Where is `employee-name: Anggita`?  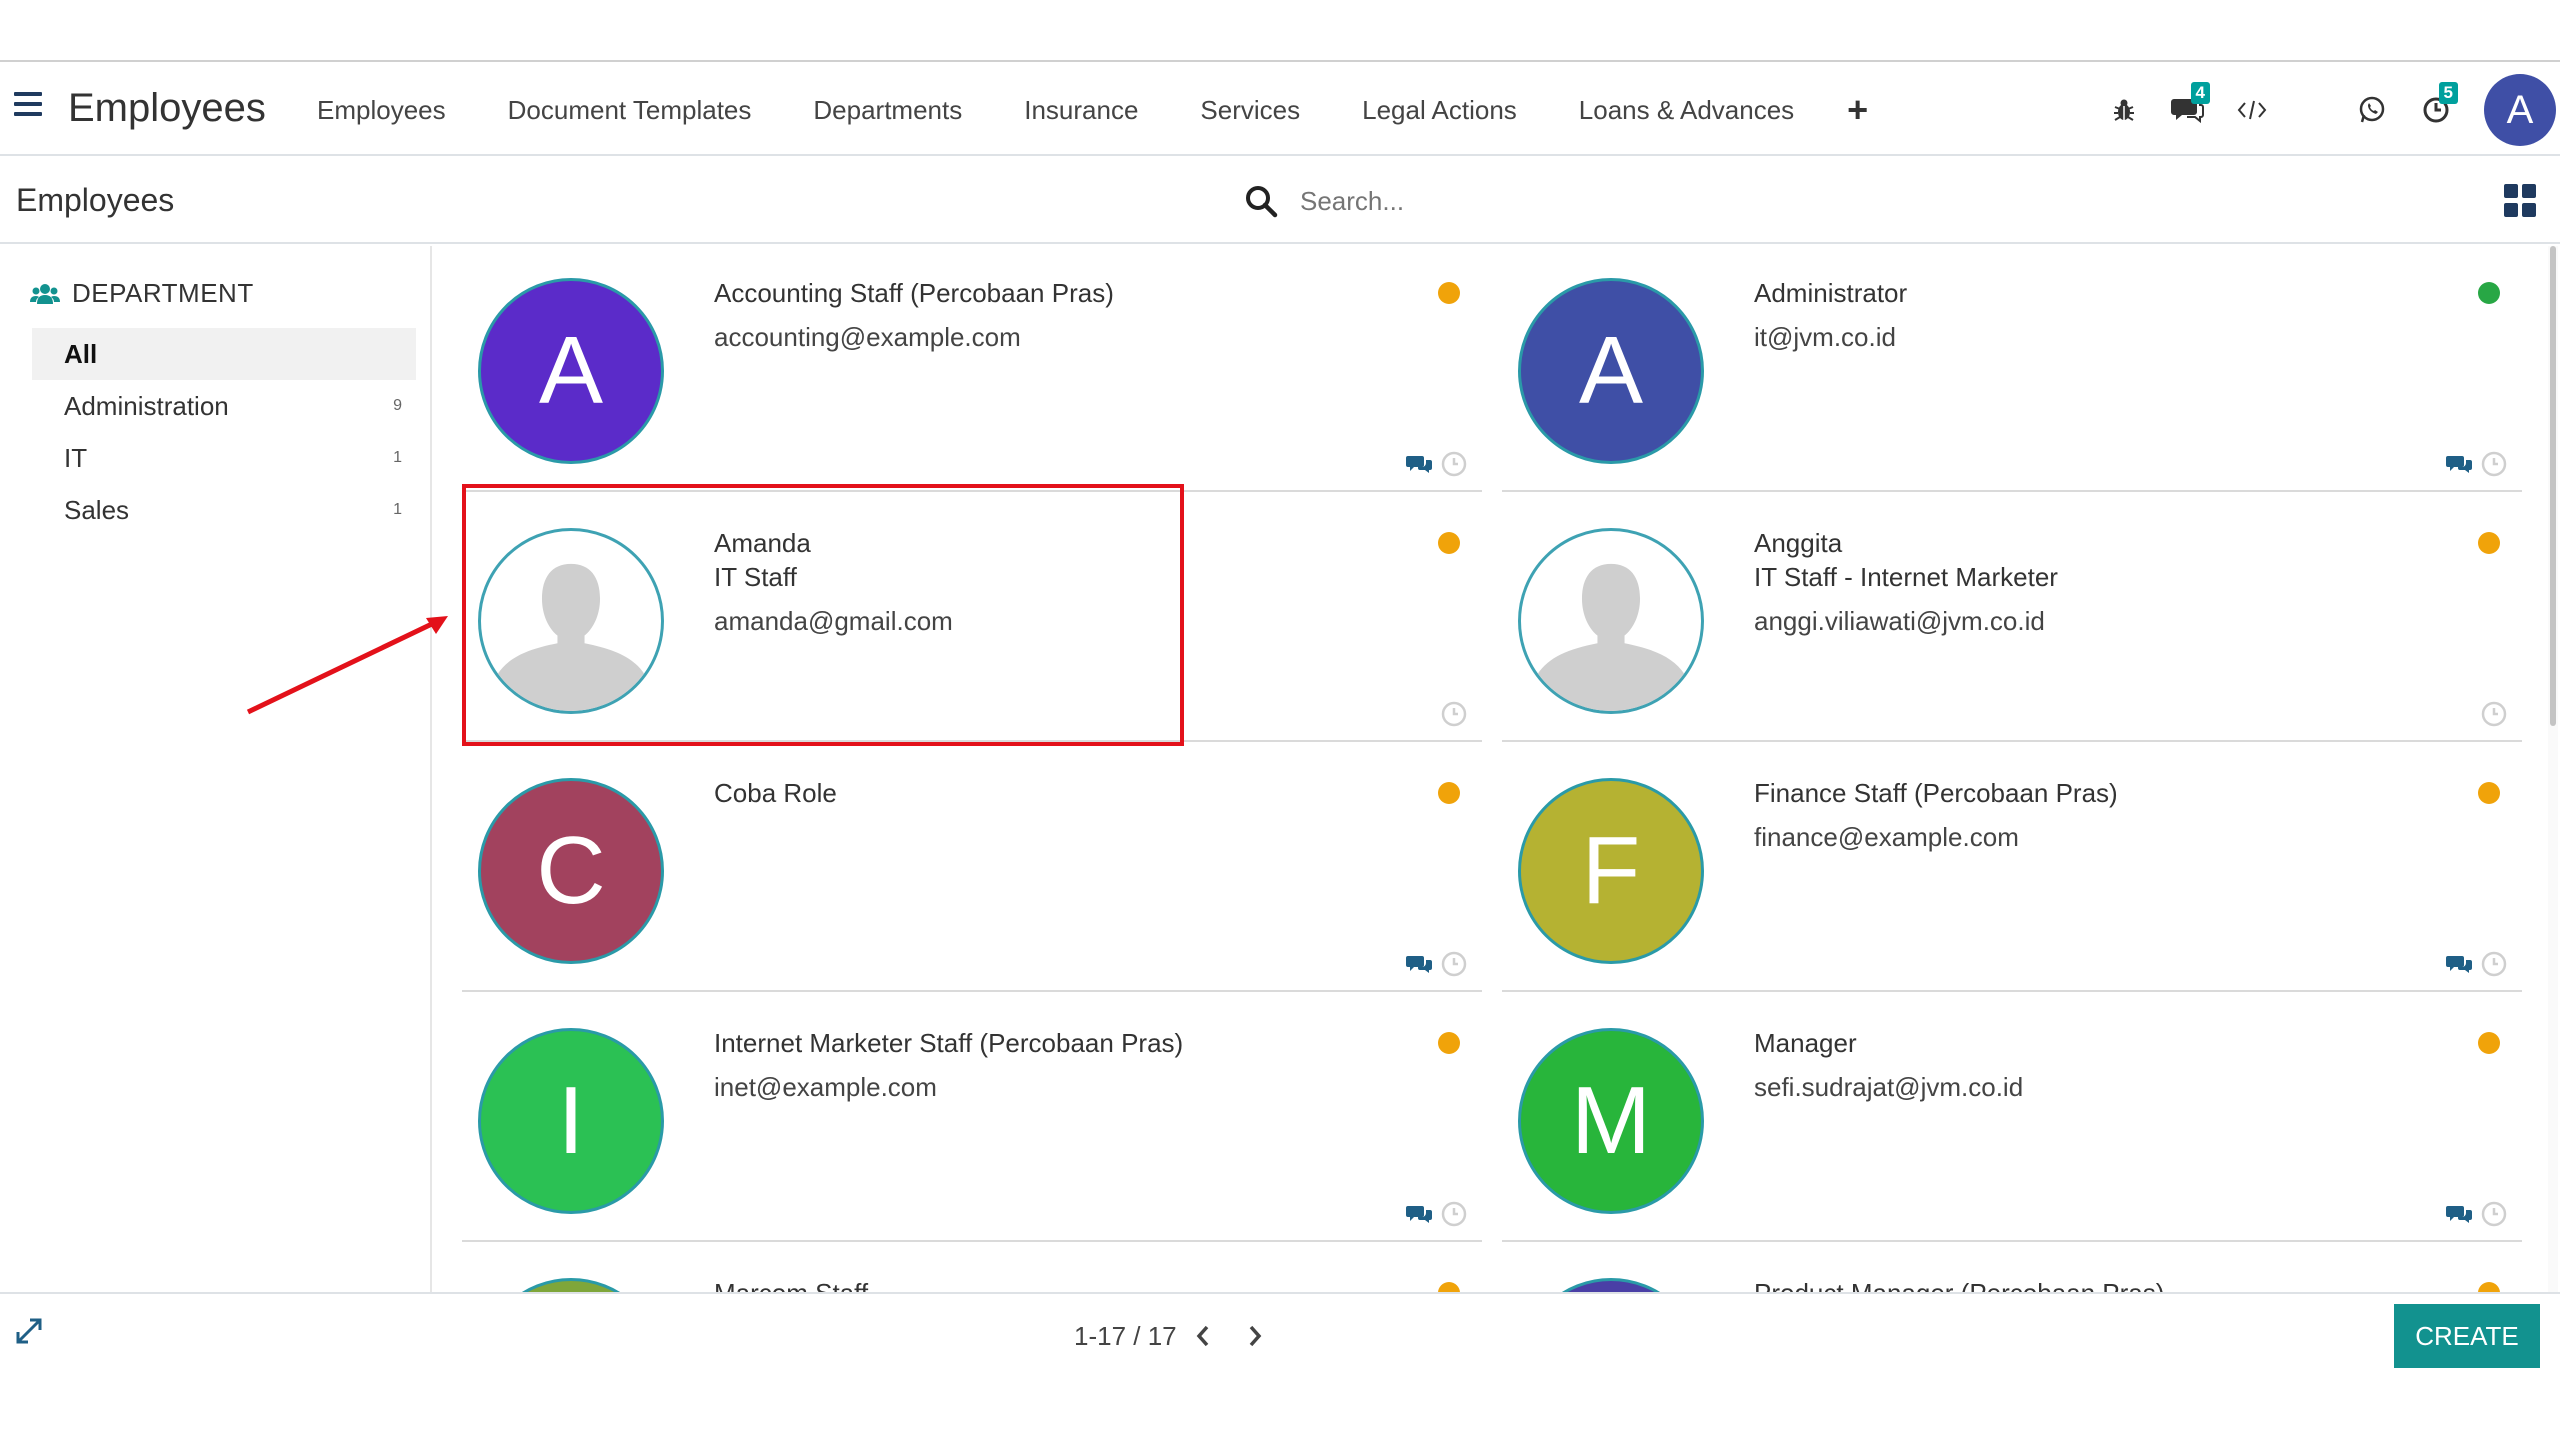
employee-name: Anggita is located at coordinates (1798, 543).